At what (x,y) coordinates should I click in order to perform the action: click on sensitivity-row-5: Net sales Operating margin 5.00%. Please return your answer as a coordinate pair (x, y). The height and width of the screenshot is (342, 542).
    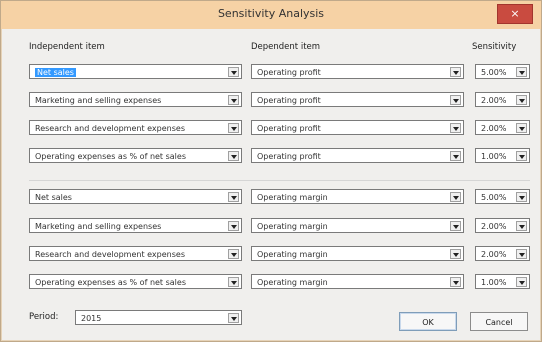
    Looking at the image, I should click on (271, 199).